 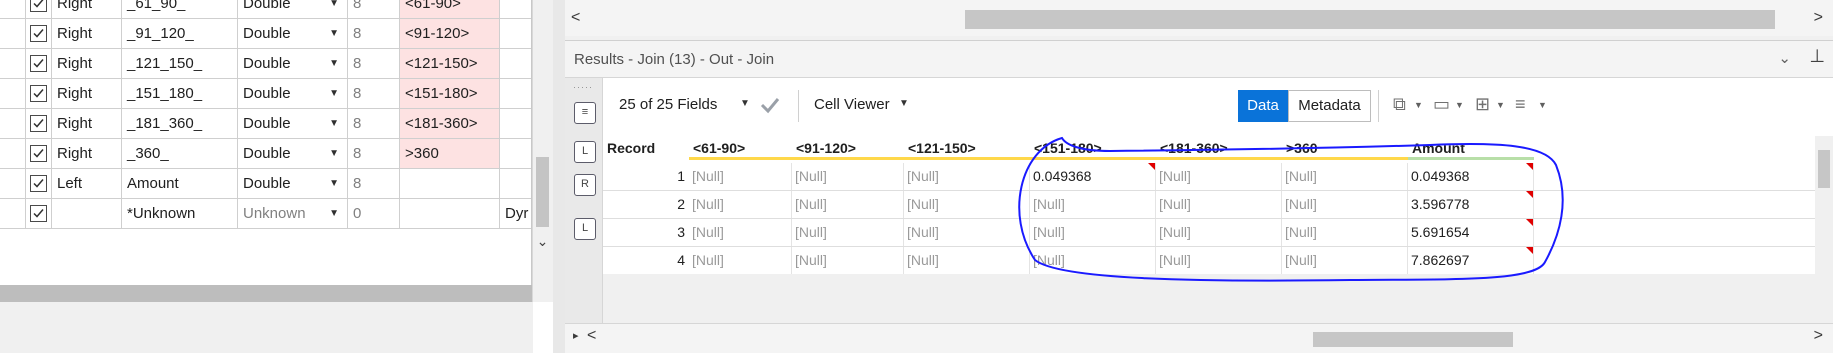 What do you see at coordinates (293, 213) in the screenshot?
I see `type-select: Unknown ▼` at bounding box center [293, 213].